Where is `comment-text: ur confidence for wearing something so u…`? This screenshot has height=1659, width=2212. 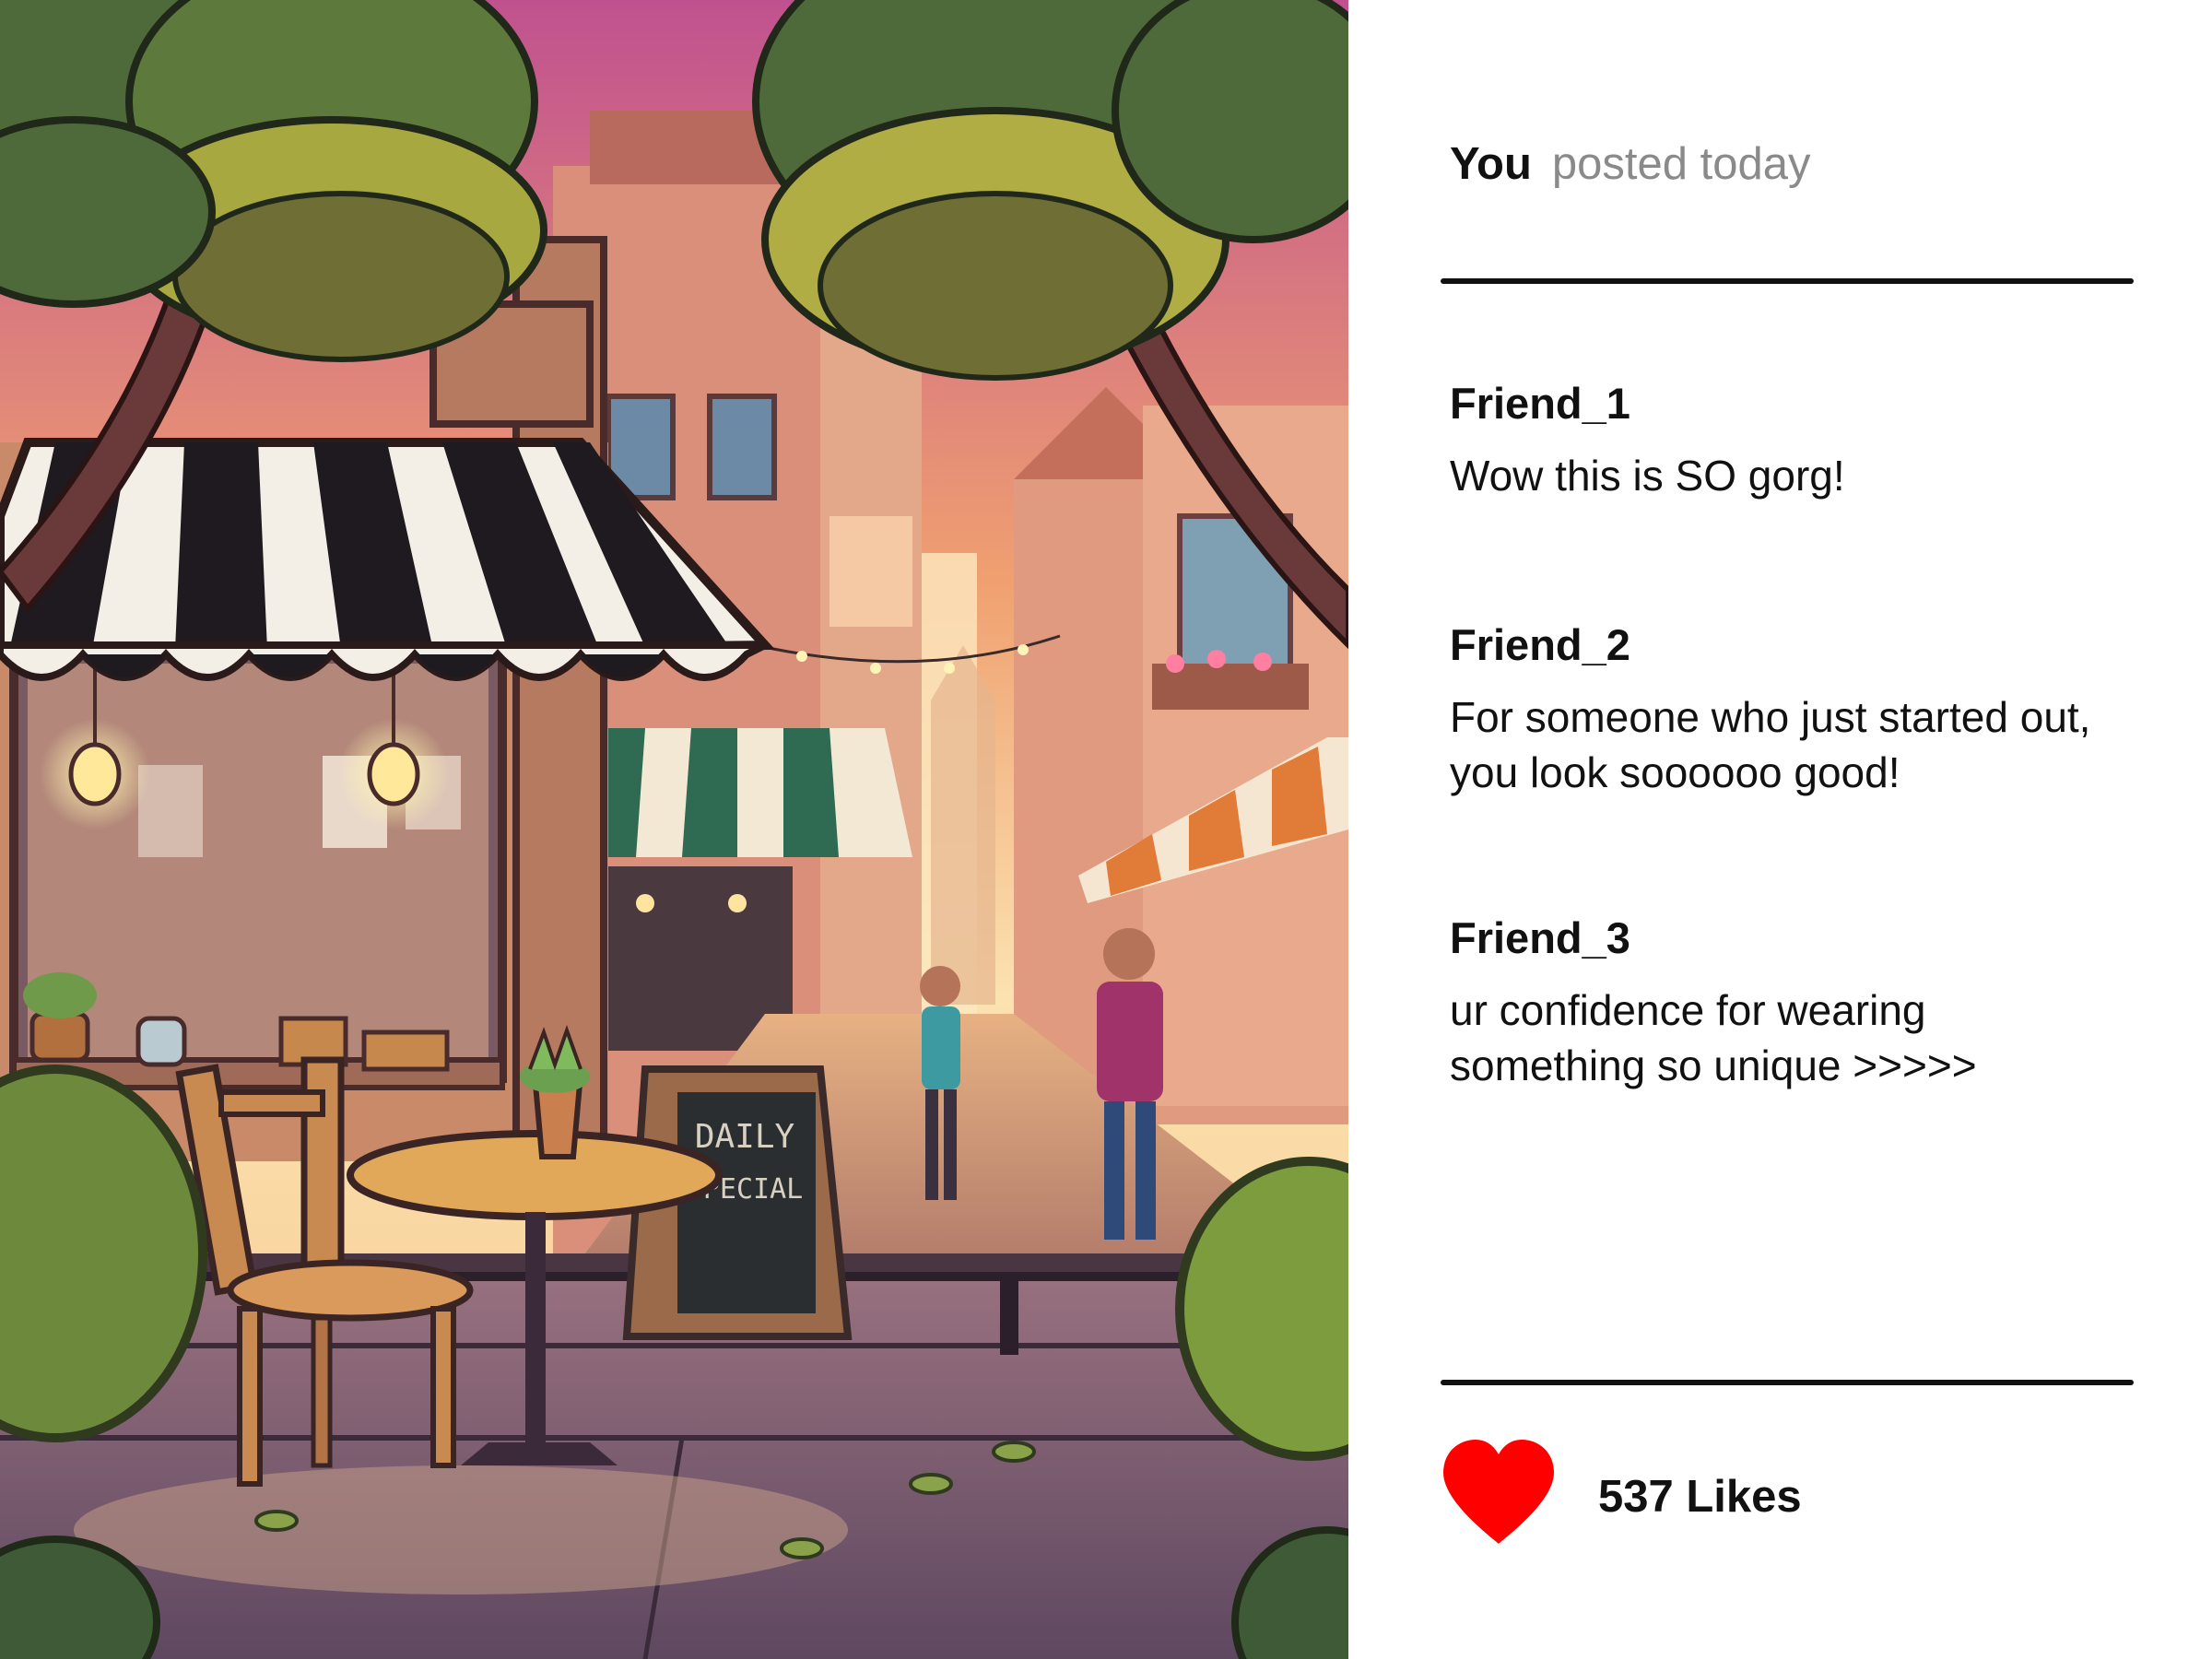 comment-text: ur confidence for wearing something so u… is located at coordinates (1713, 1037).